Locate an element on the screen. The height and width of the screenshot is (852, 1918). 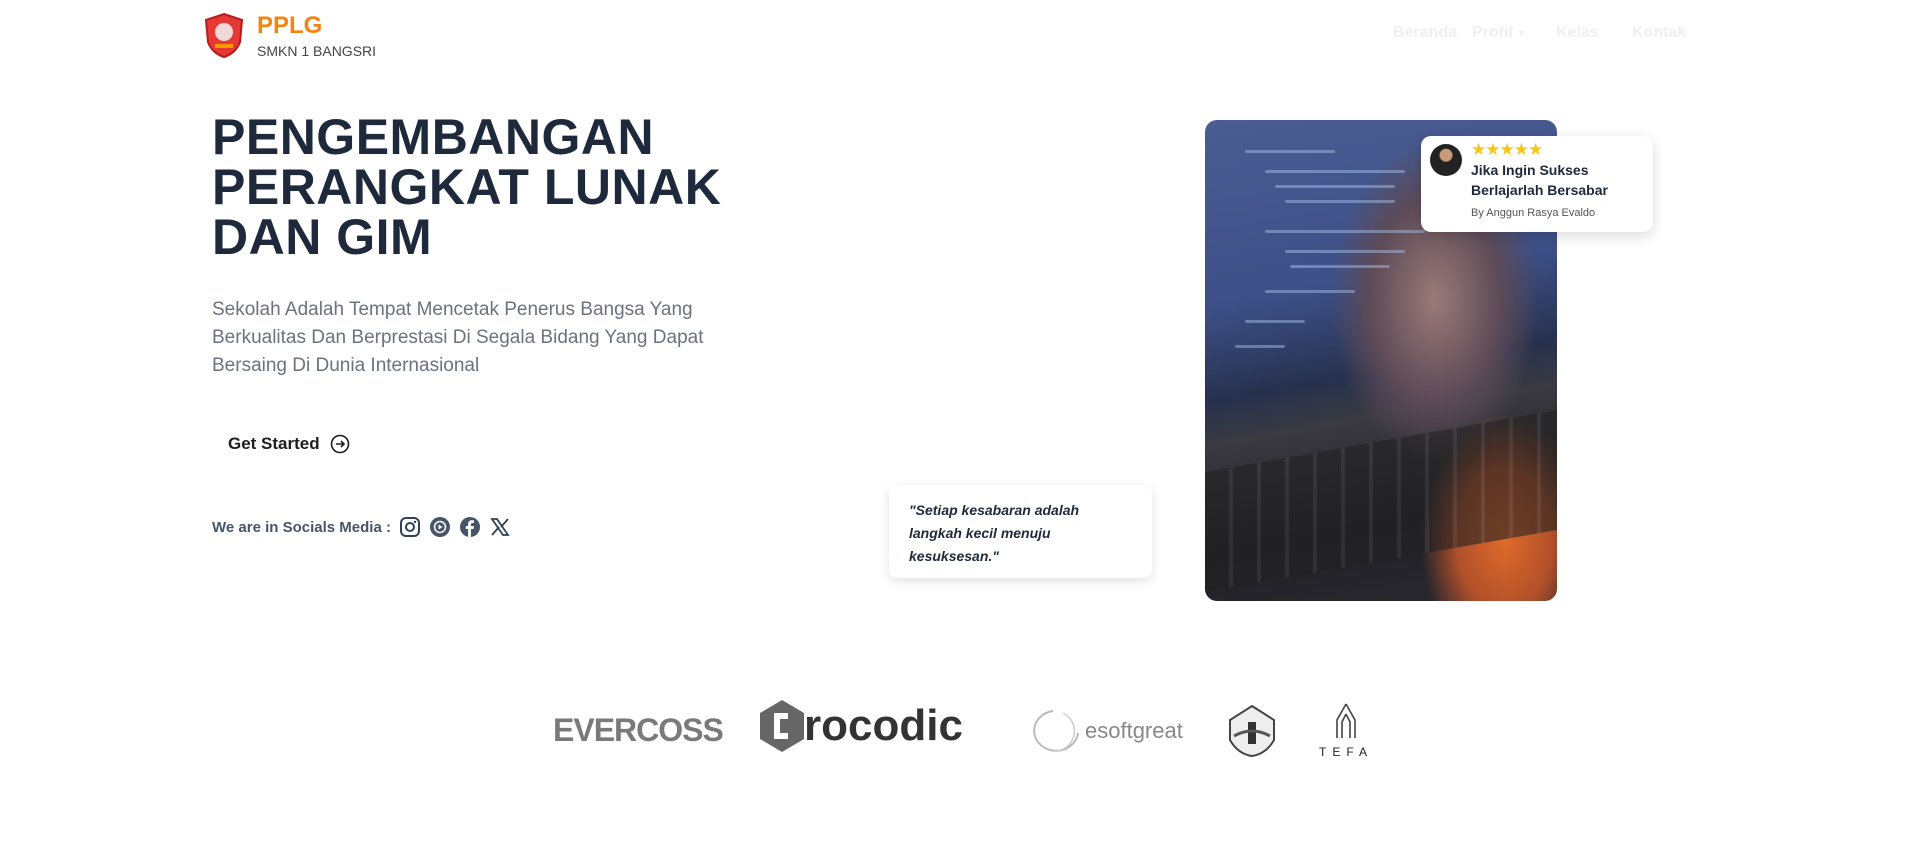
nav-profil: Profil ▼ is located at coordinates (1499, 33).